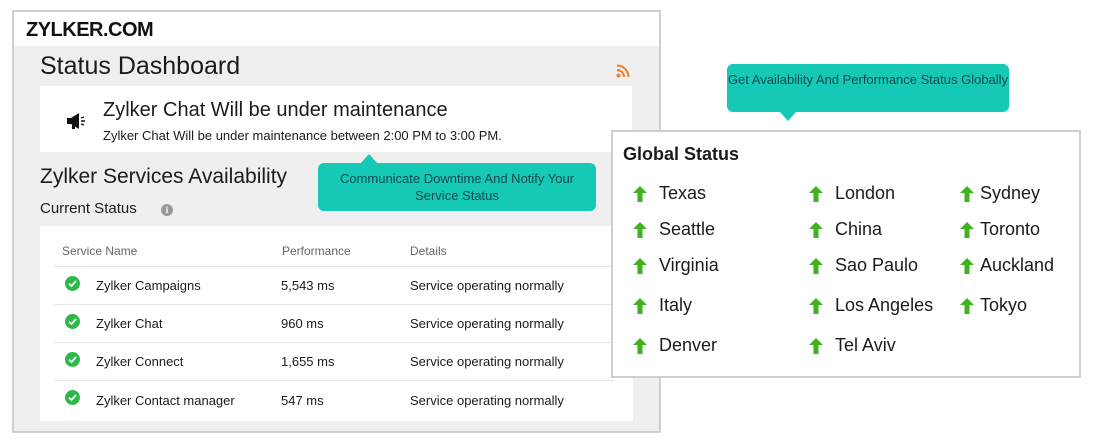 This screenshot has width=1100, height=443. What do you see at coordinates (1004, 305) in the screenshot?
I see `city-name: Tokyo` at bounding box center [1004, 305].